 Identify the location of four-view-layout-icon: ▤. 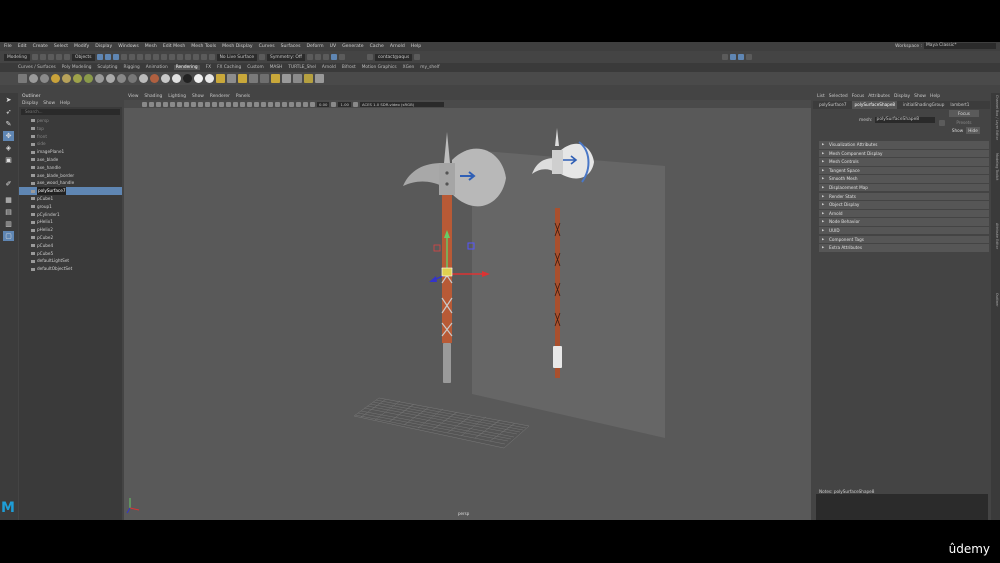
(8, 212).